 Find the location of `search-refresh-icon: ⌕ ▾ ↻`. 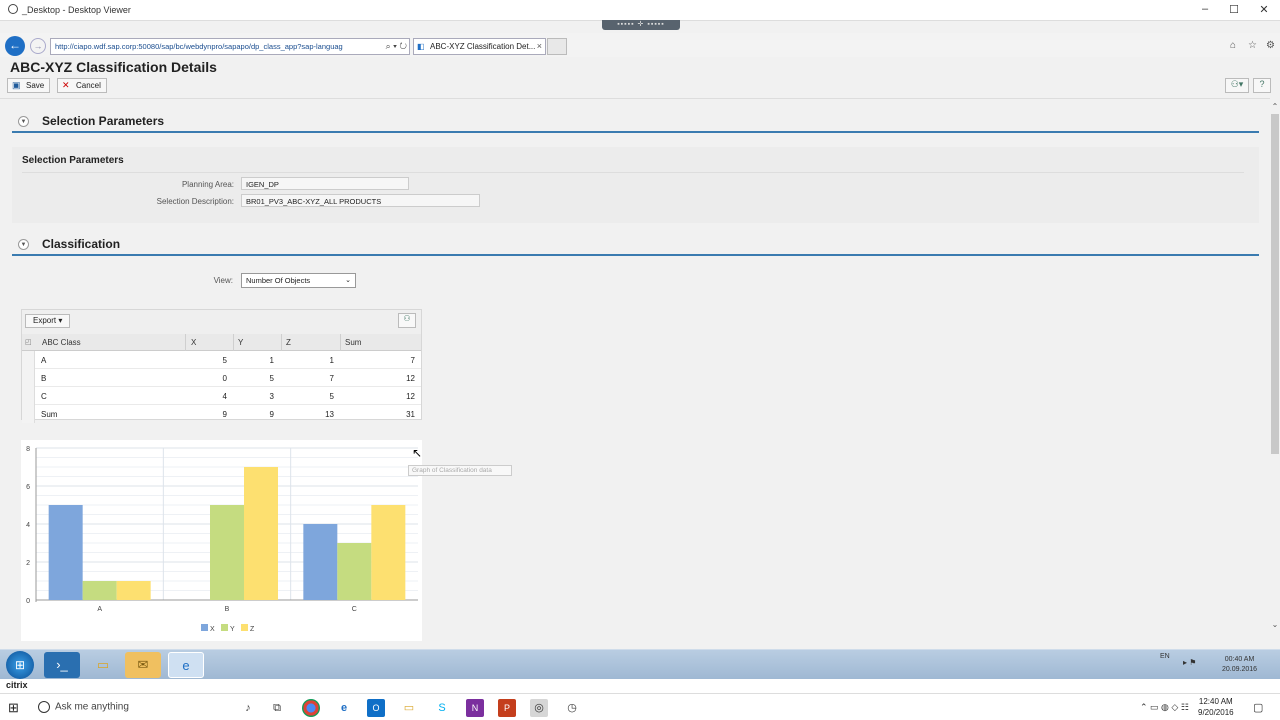

search-refresh-icon: ⌕ ▾ ↻ is located at coordinates (396, 46).